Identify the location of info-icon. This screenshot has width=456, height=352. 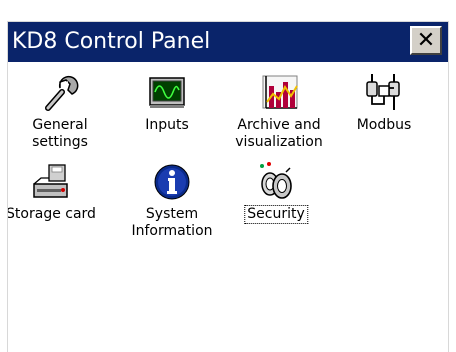
(172, 182).